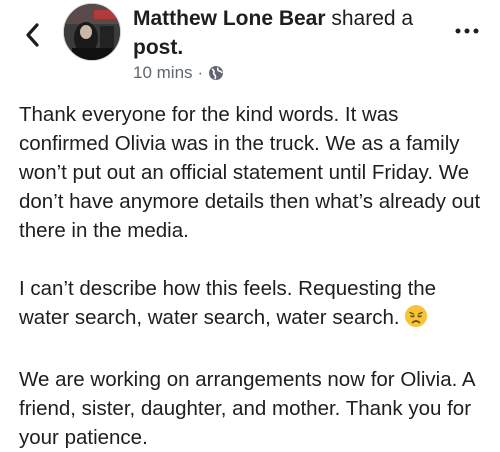  I want to click on chevron-left-icon, so click(32, 35).